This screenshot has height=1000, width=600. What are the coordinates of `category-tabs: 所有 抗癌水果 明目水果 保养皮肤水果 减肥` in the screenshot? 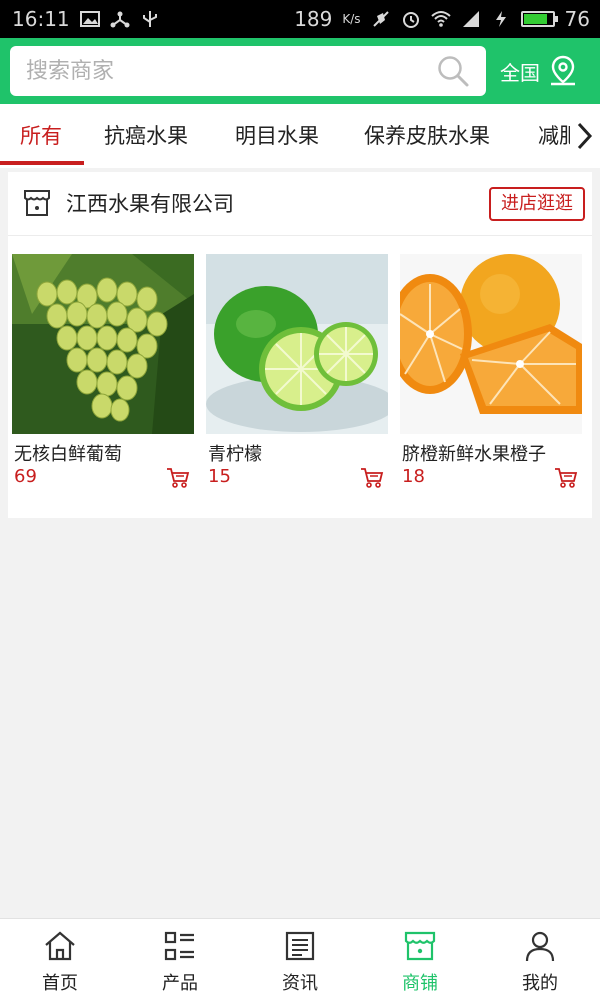 It's located at (300, 136).